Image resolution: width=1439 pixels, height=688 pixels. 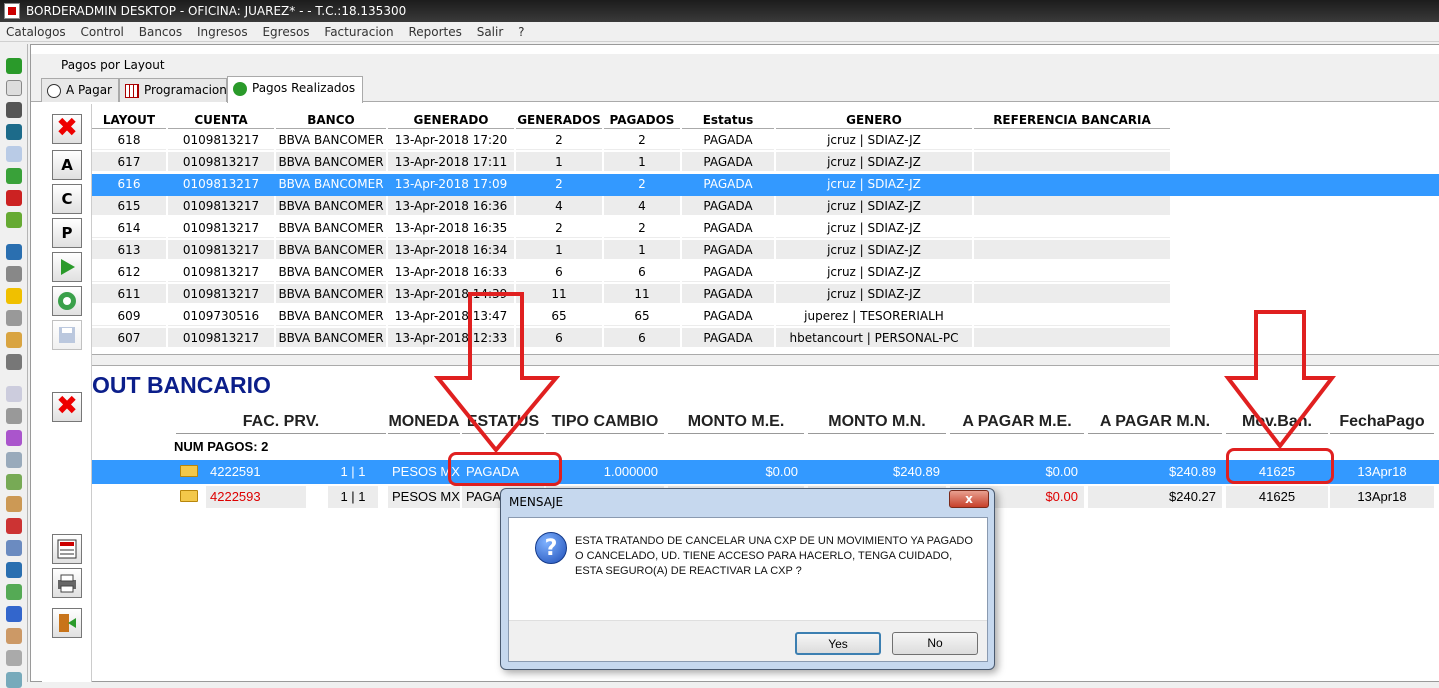 What do you see at coordinates (14, 198) in the screenshot?
I see `pencil-icon` at bounding box center [14, 198].